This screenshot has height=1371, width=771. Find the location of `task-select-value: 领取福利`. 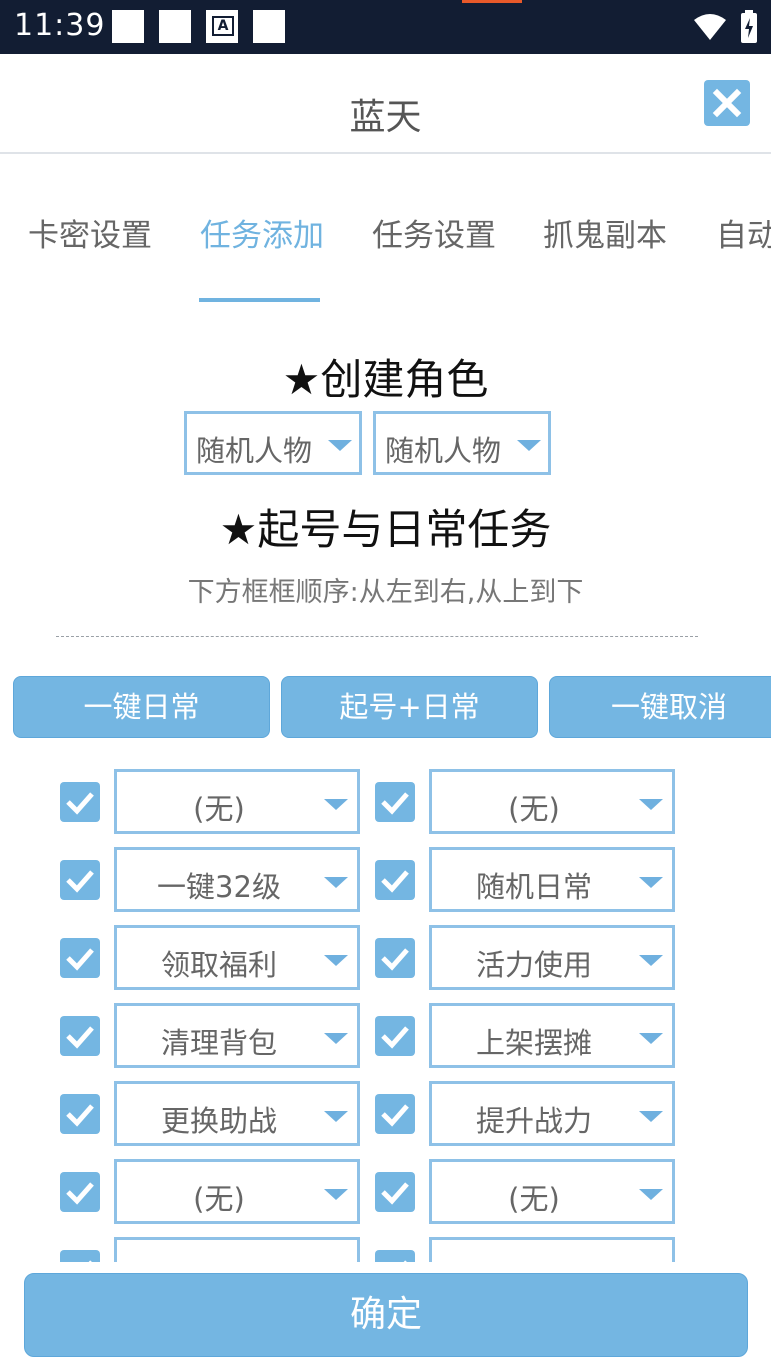

task-select-value: 领取福利 is located at coordinates (218, 965).